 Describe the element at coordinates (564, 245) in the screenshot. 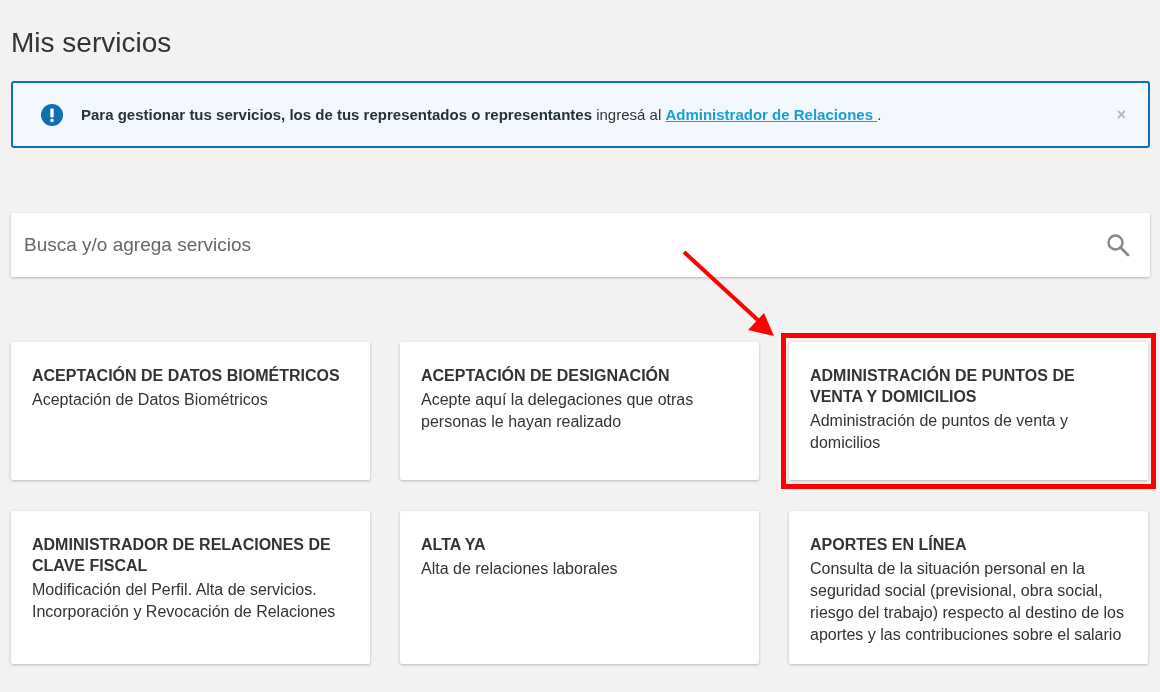

I see `search-input: Busca y/o agrega servicios` at that location.